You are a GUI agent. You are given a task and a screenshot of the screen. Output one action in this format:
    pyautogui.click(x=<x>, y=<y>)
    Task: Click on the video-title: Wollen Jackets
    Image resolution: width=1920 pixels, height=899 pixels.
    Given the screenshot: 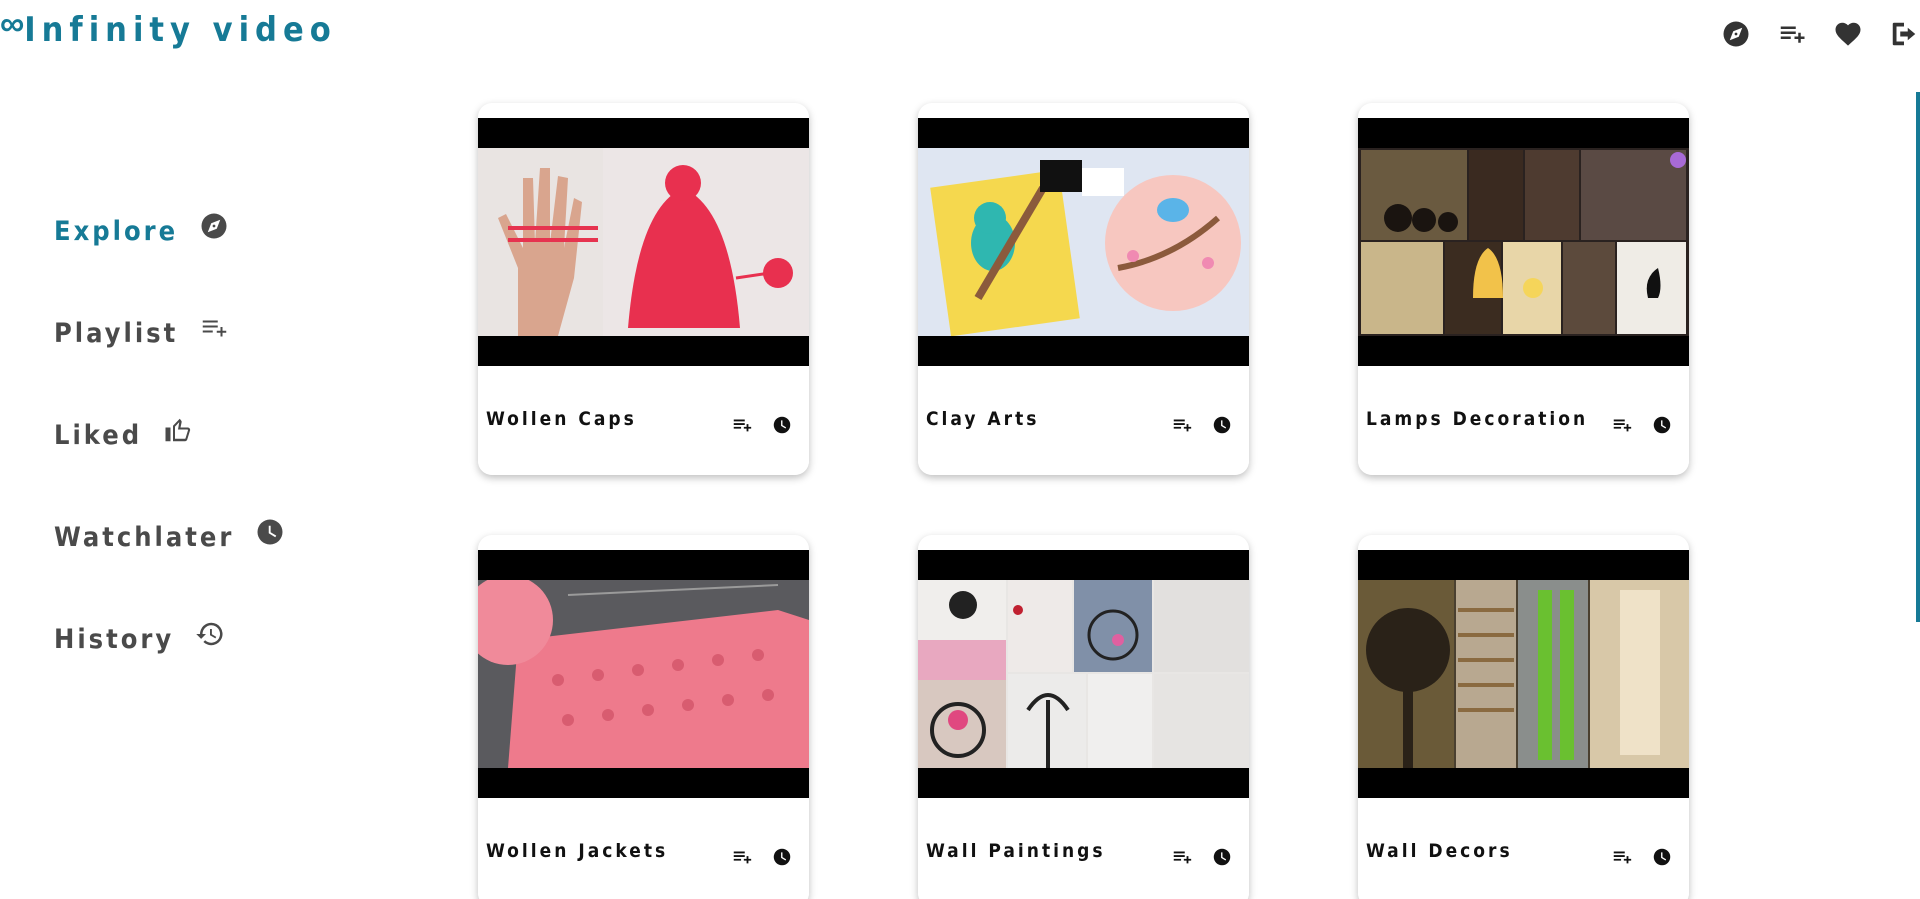 What is the action you would take?
    pyautogui.click(x=577, y=851)
    